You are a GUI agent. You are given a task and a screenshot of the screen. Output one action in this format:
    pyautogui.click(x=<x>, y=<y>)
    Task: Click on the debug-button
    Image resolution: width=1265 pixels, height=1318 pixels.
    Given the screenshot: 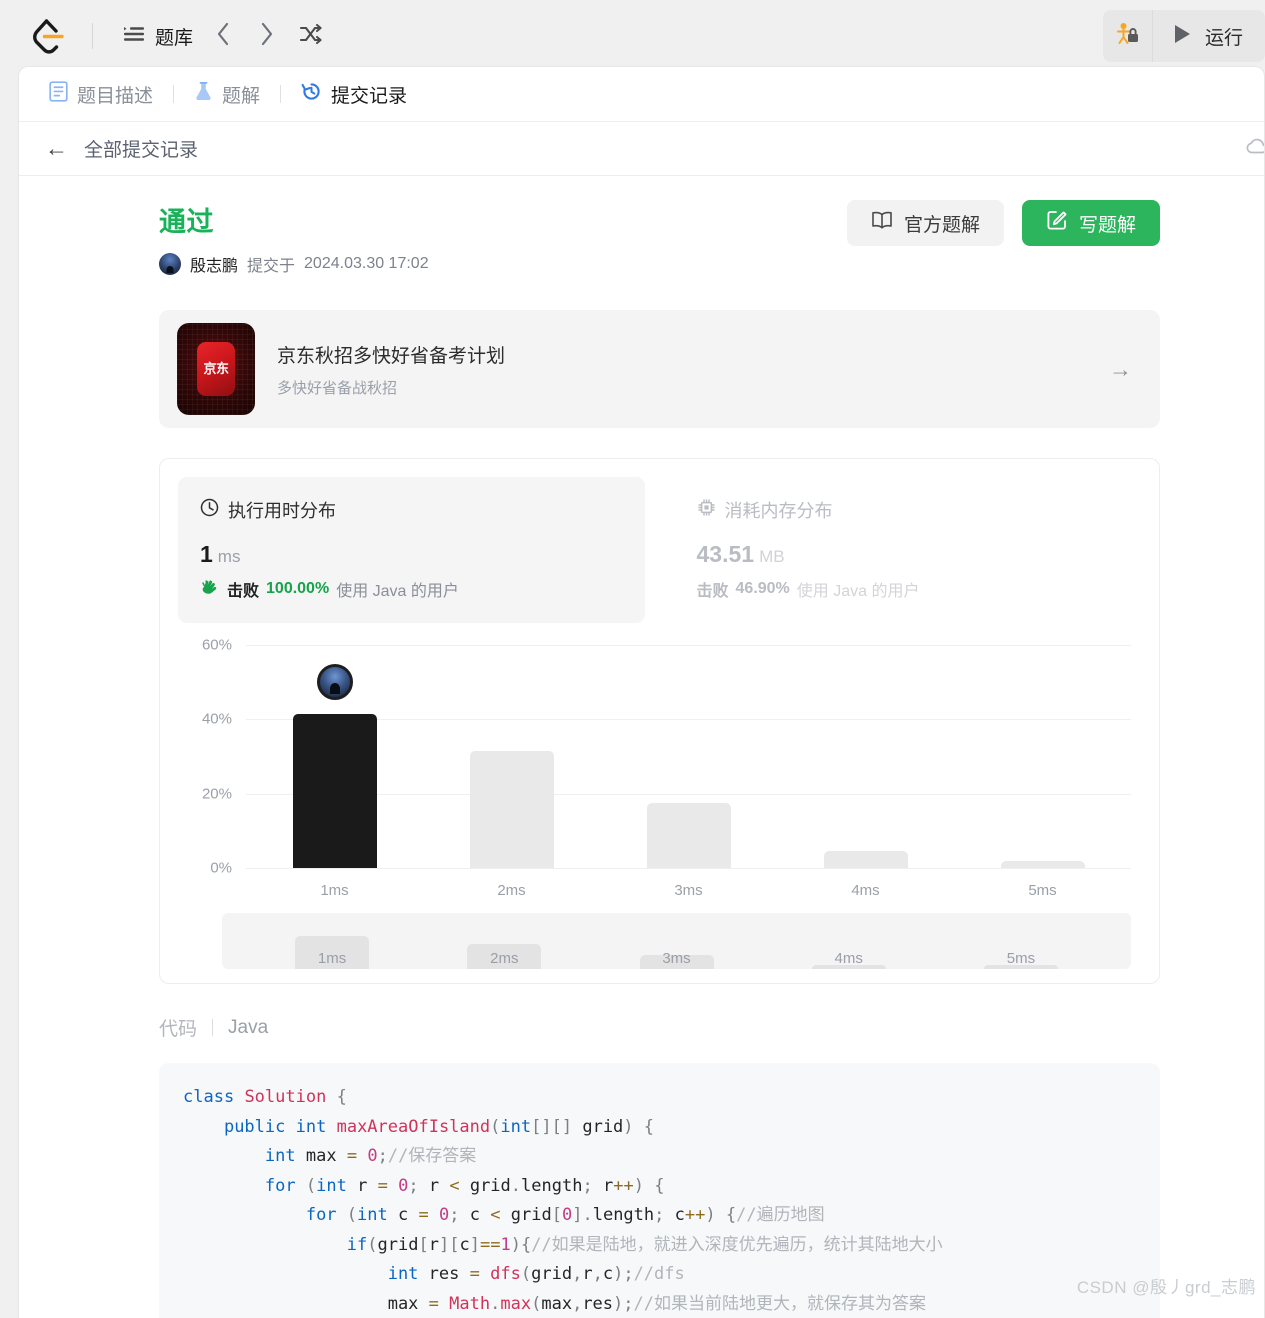 What is the action you would take?
    pyautogui.click(x=1128, y=36)
    